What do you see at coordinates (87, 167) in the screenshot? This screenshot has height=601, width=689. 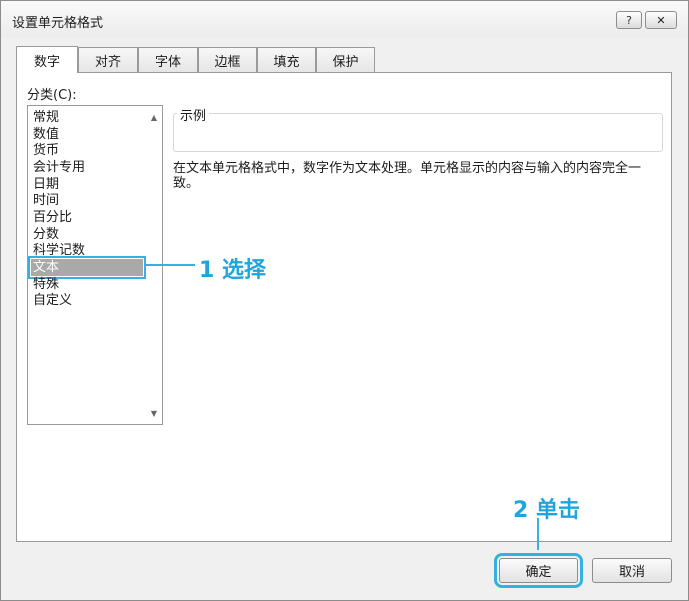 I see `list-item-accounting: 会计专用` at bounding box center [87, 167].